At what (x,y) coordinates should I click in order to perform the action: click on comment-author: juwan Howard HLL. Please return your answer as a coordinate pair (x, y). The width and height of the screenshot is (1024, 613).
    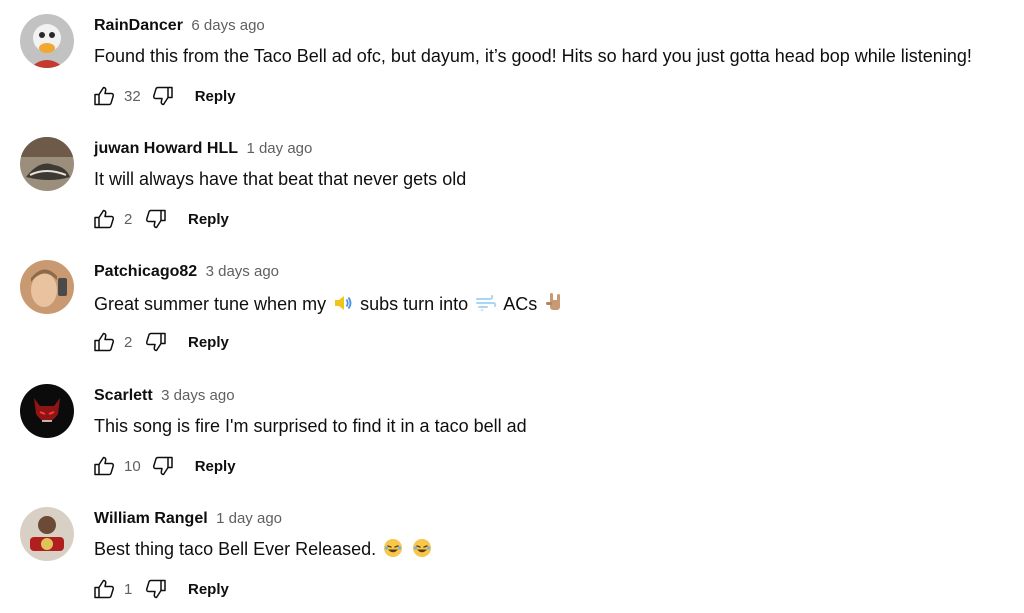
    Looking at the image, I should click on (166, 148).